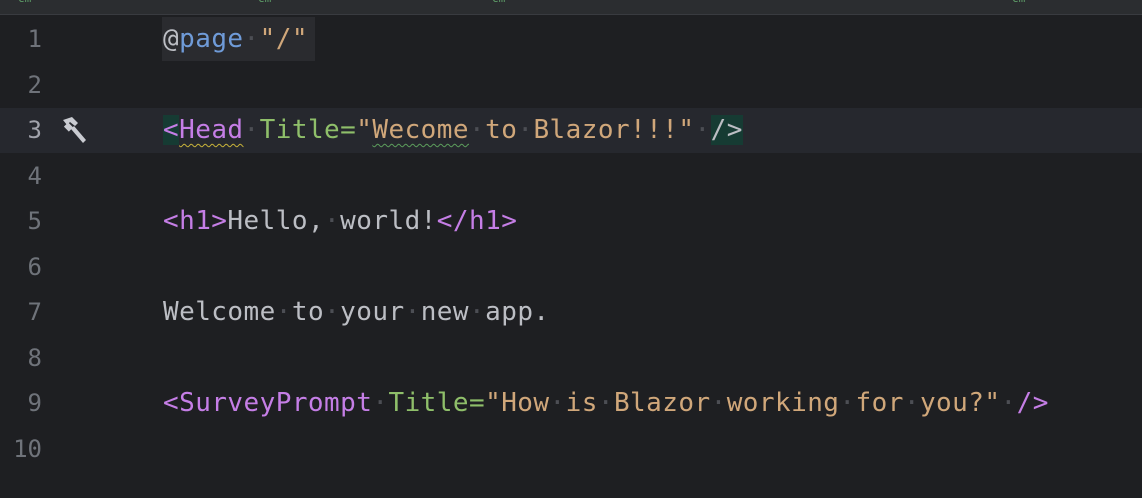 This screenshot has height=498, width=1142. Describe the element at coordinates (879, 403) in the screenshot. I see `attribute-value-word: for` at that location.